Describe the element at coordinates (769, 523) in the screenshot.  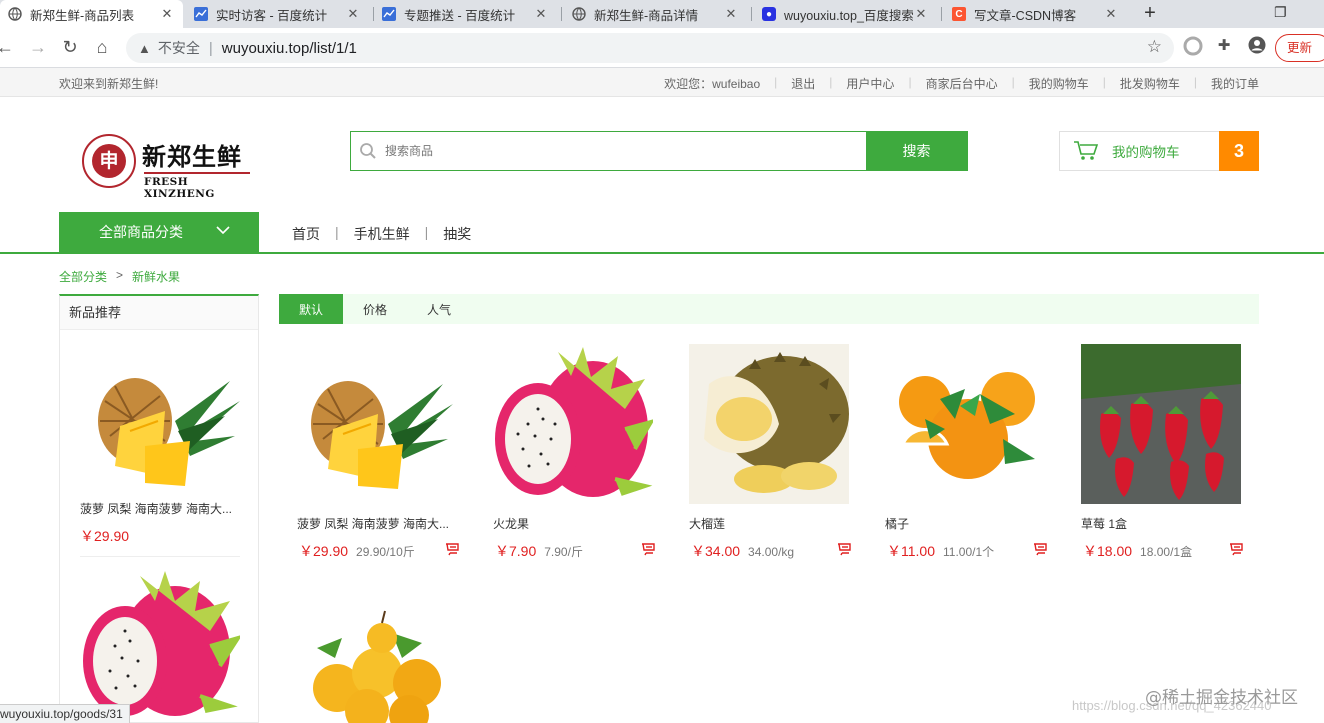
I see `product-name: 大榴莲` at that location.